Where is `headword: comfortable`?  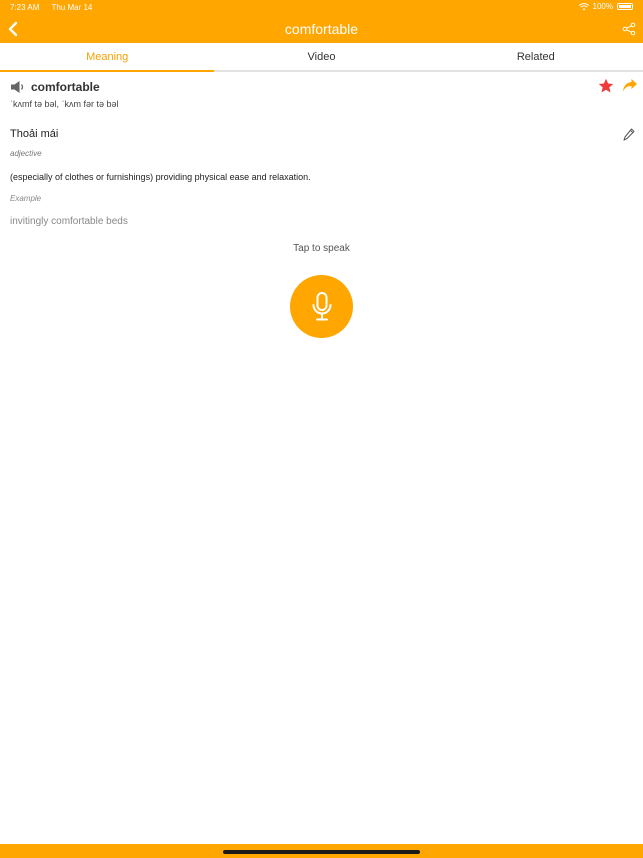
headword: comfortable is located at coordinates (65, 87).